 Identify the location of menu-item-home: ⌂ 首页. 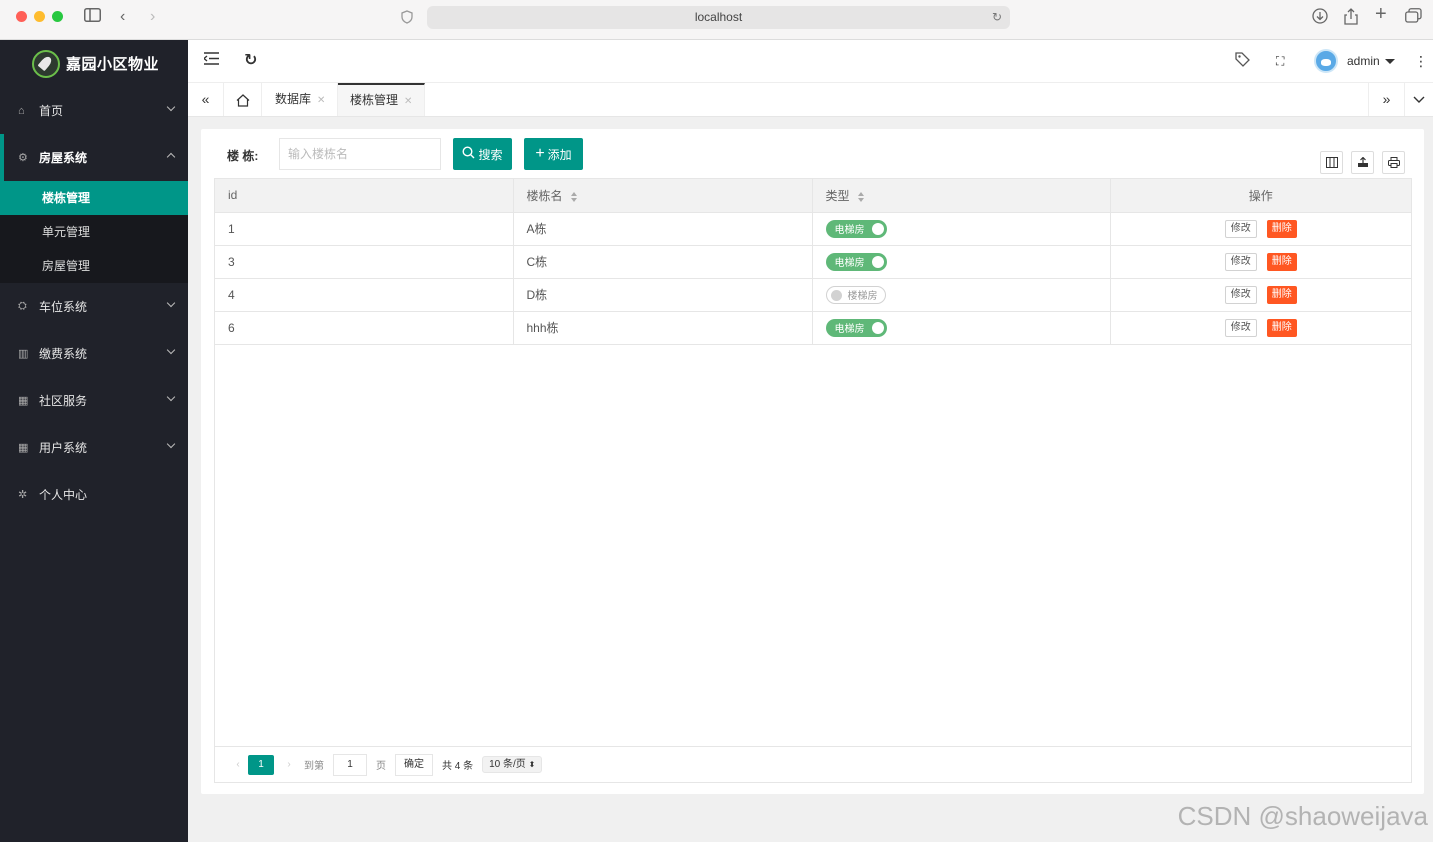
(94, 110).